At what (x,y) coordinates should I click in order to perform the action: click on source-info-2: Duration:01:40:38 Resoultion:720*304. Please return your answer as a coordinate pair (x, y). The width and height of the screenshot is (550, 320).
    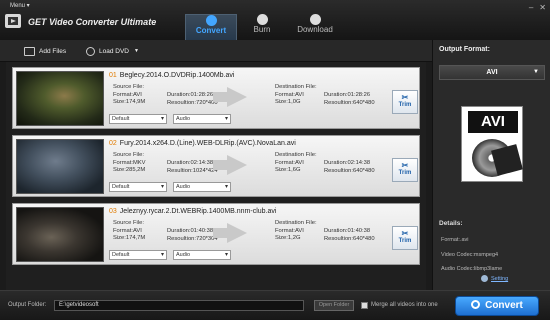
    Looking at the image, I should click on (192, 235).